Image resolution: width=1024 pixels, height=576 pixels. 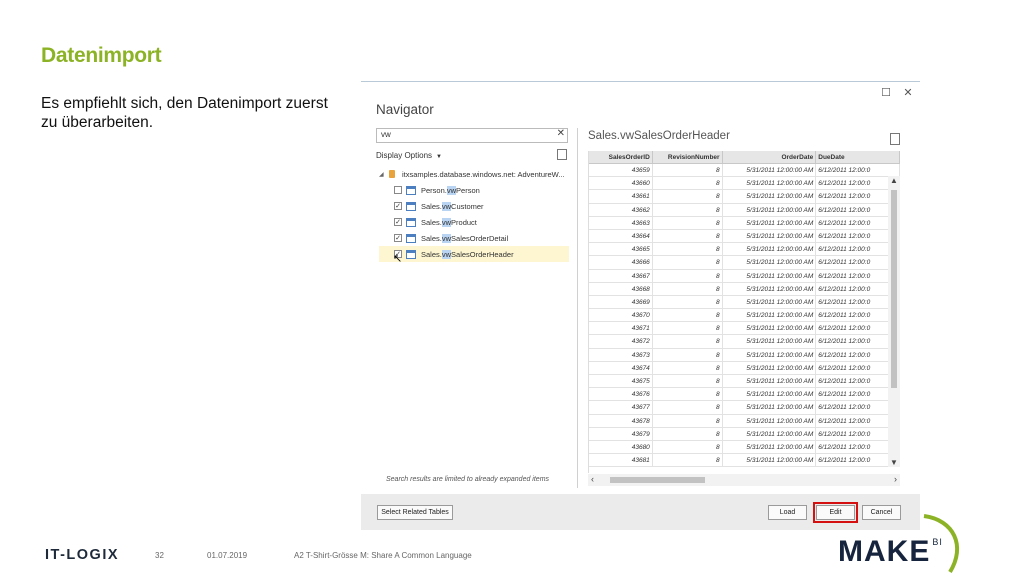 I want to click on tree-table-item: ✓ Sales.vwProduct, so click(x=474, y=222).